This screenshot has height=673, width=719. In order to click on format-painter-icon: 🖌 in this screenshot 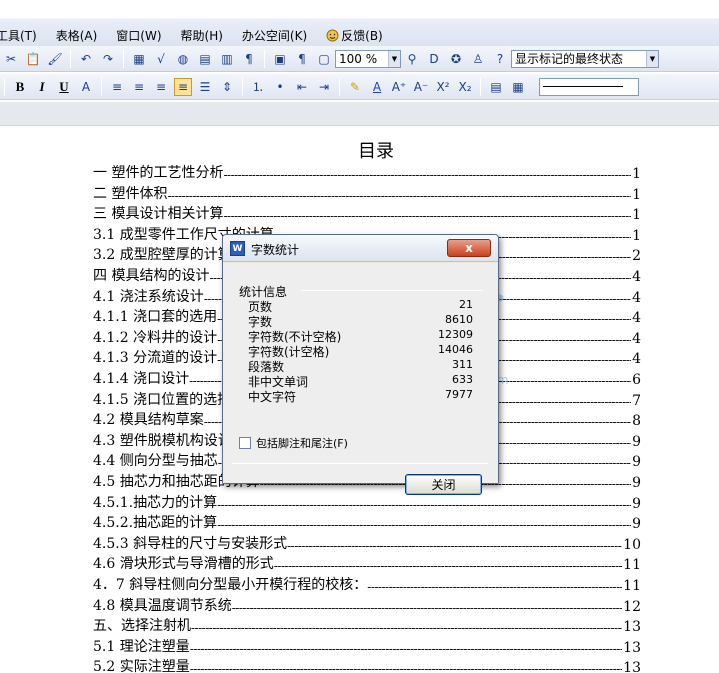, I will do `click(55, 59)`.